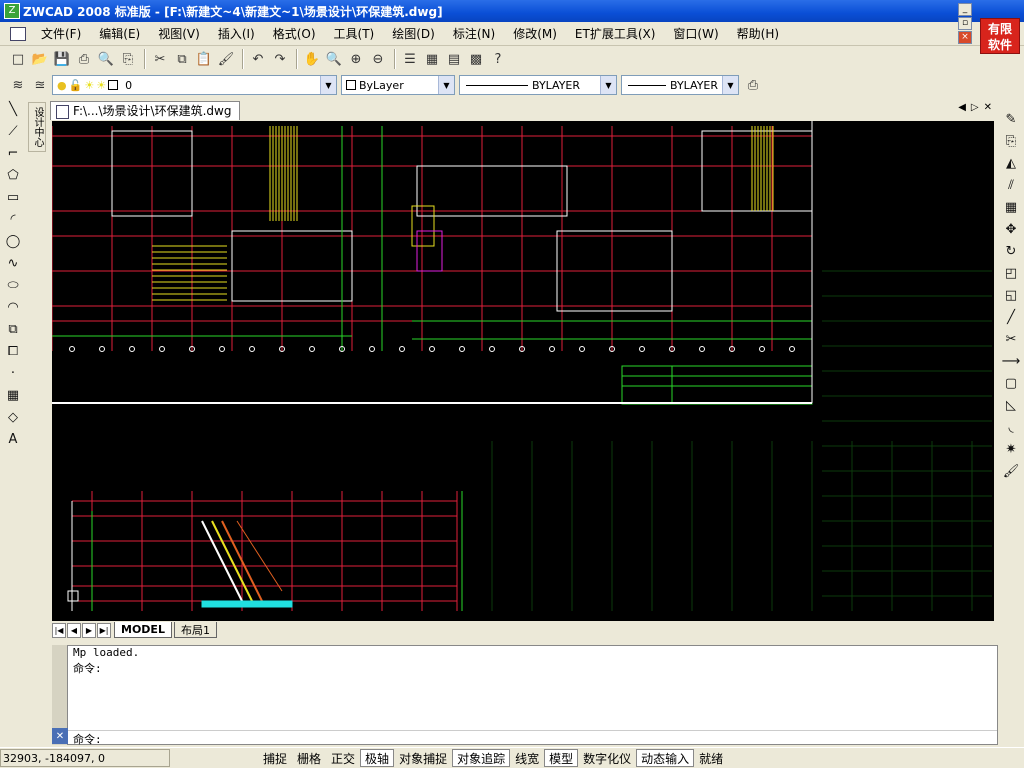  Describe the element at coordinates (61, 33) in the screenshot. I see `menu-item: 文件(F)` at that location.